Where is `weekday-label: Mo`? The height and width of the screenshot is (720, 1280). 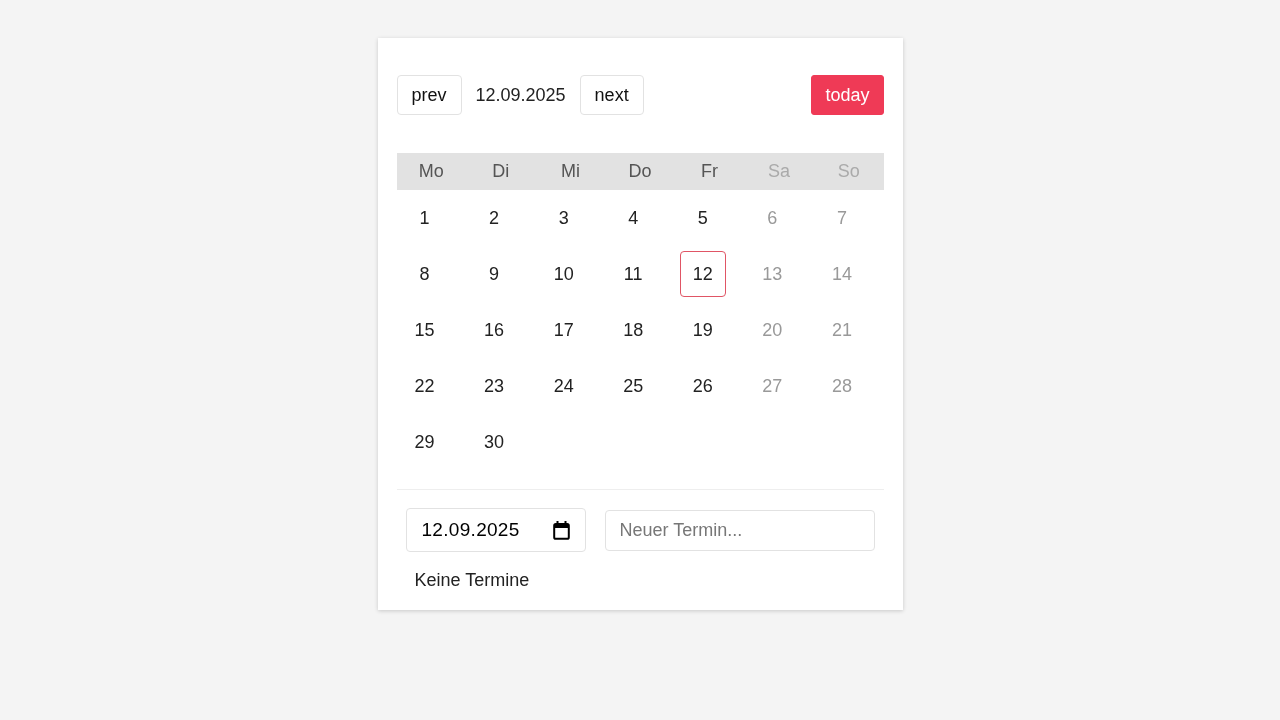
weekday-label: Mo is located at coordinates (431, 171).